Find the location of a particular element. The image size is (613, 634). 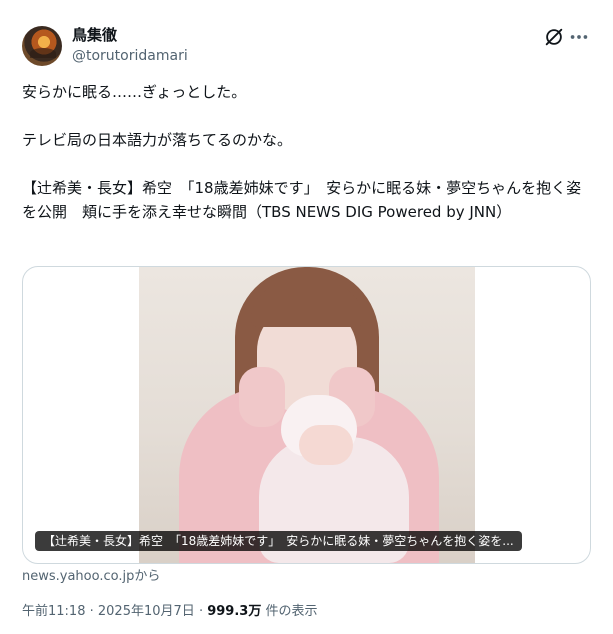

views-count: 999.3万 is located at coordinates (234, 611).